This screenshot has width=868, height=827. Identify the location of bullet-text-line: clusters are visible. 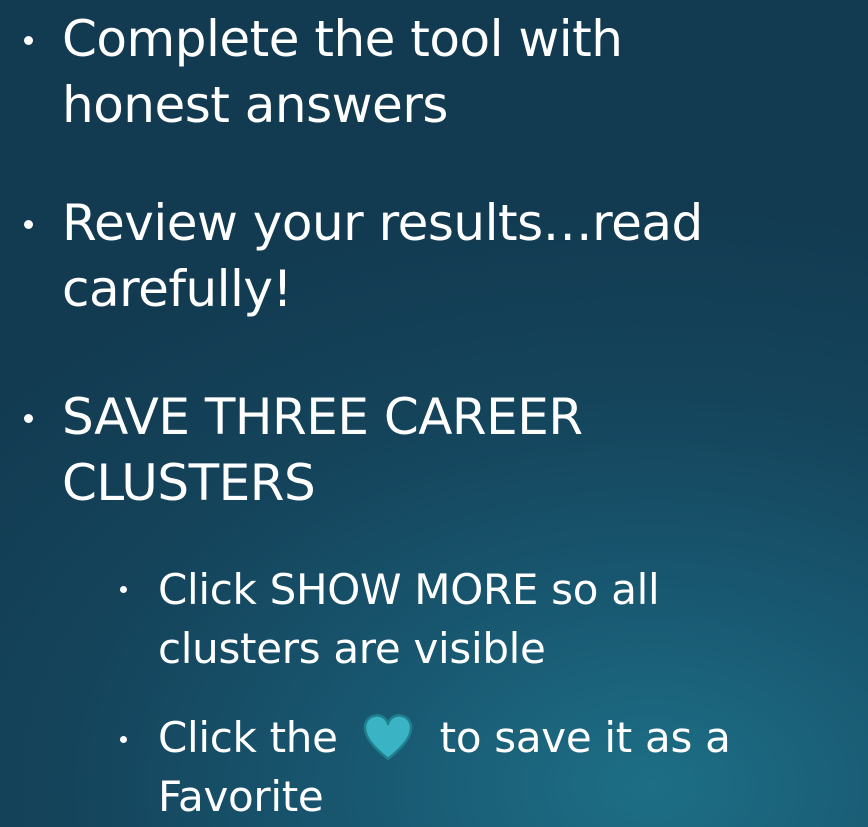
(352, 648).